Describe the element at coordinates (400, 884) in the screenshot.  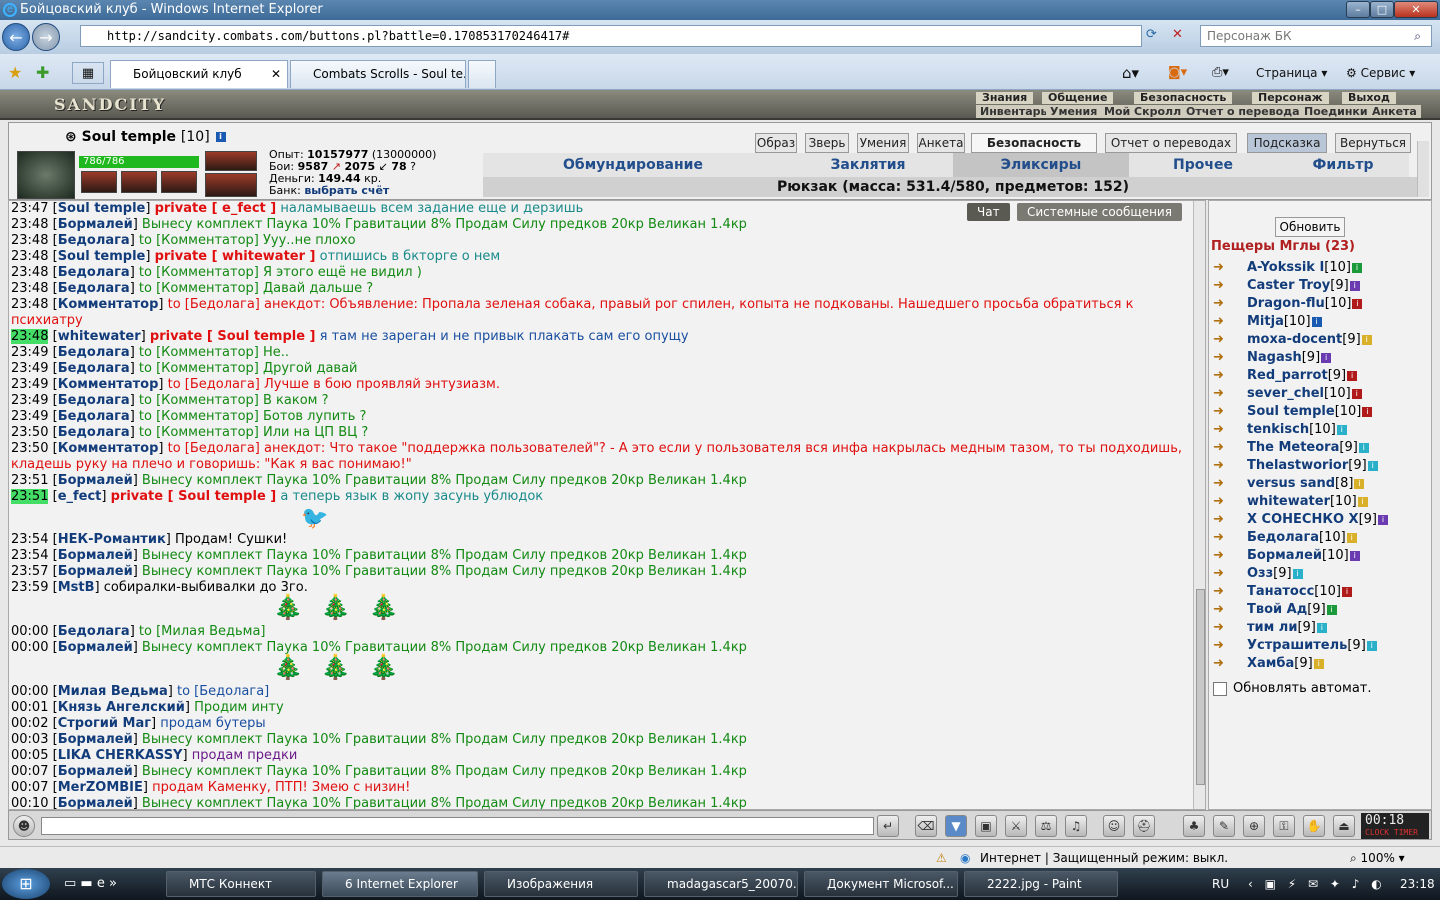
I see `task-ie: 6 Internet Explorer` at that location.